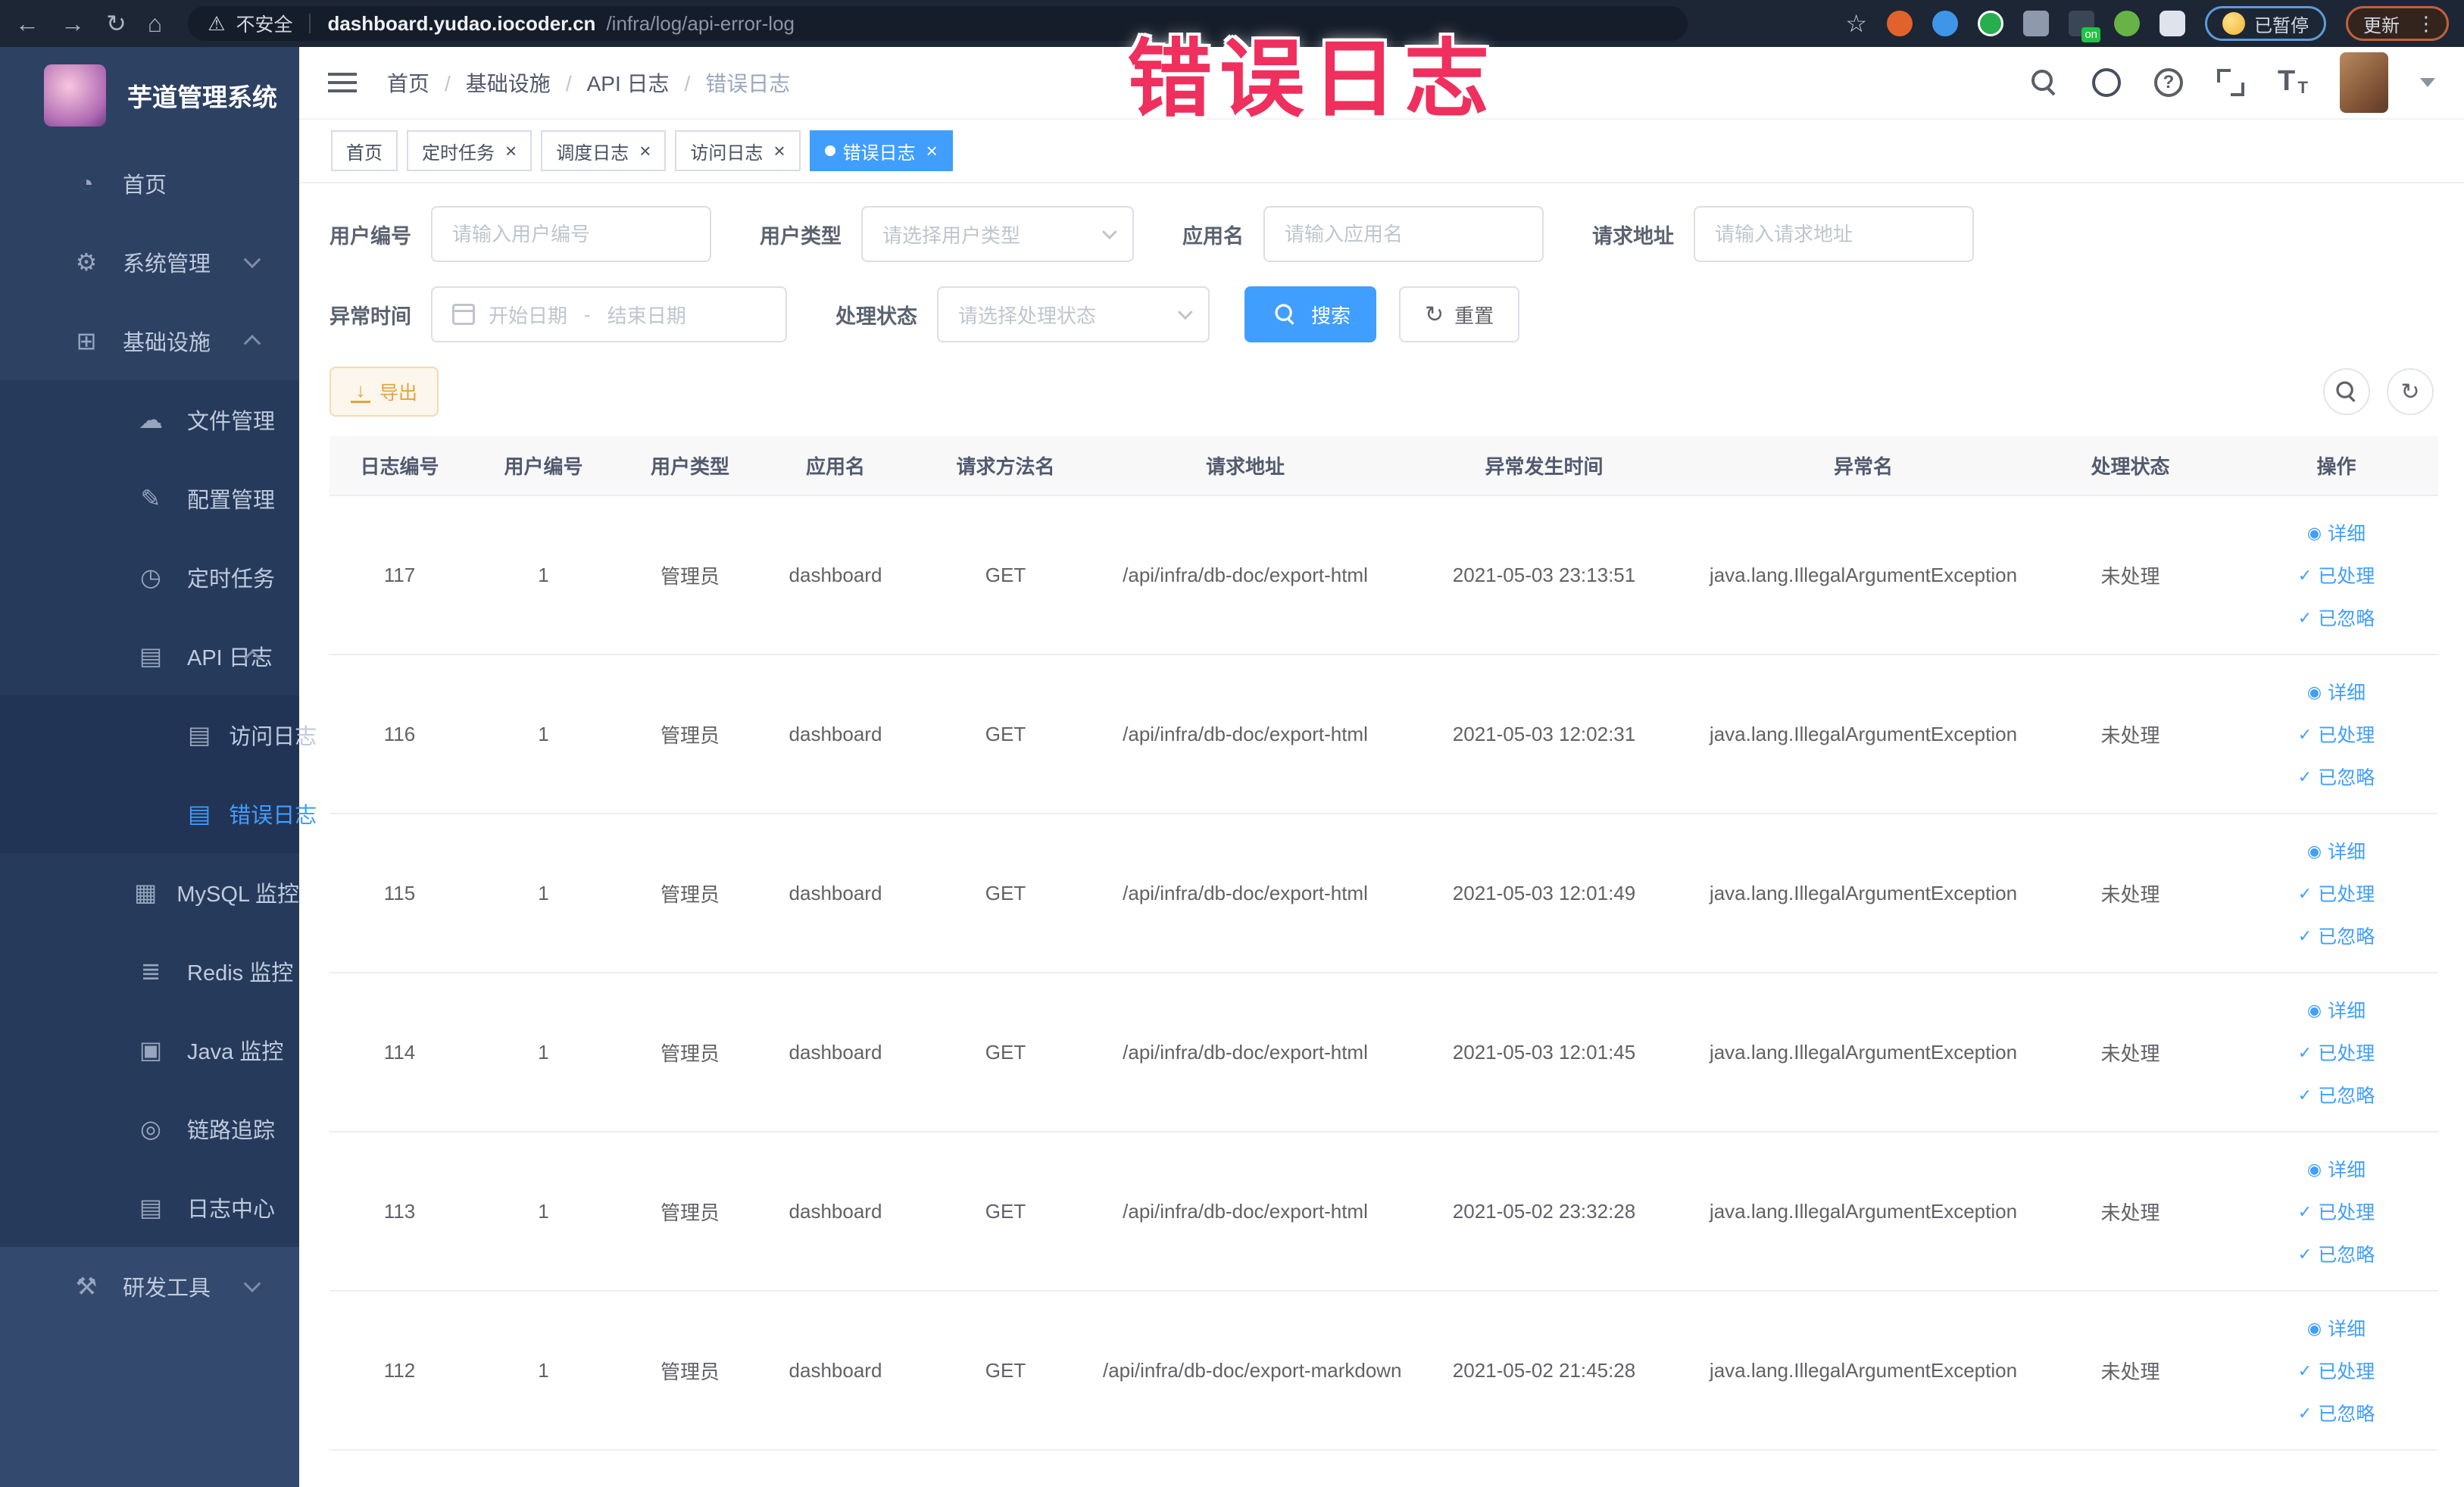  I want to click on app-name-input, so click(1403, 234).